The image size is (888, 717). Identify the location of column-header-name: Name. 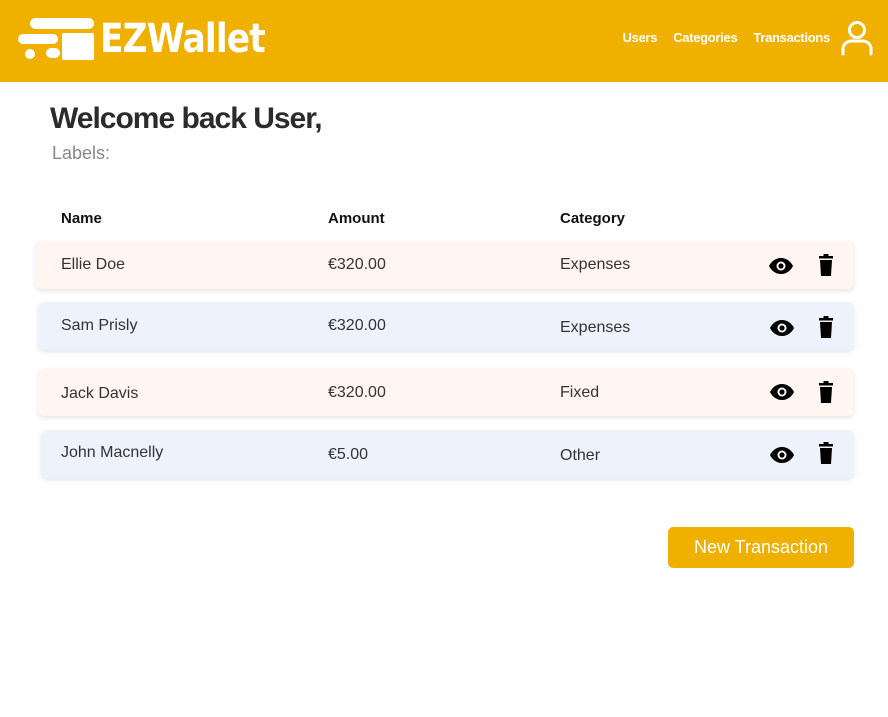
(81, 218).